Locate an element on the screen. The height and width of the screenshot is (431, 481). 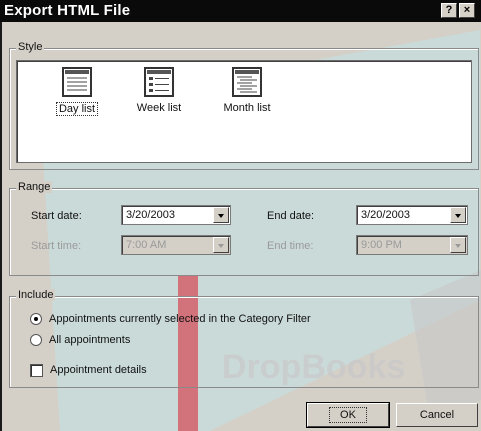
include-group-label: Include is located at coordinates (36, 295).